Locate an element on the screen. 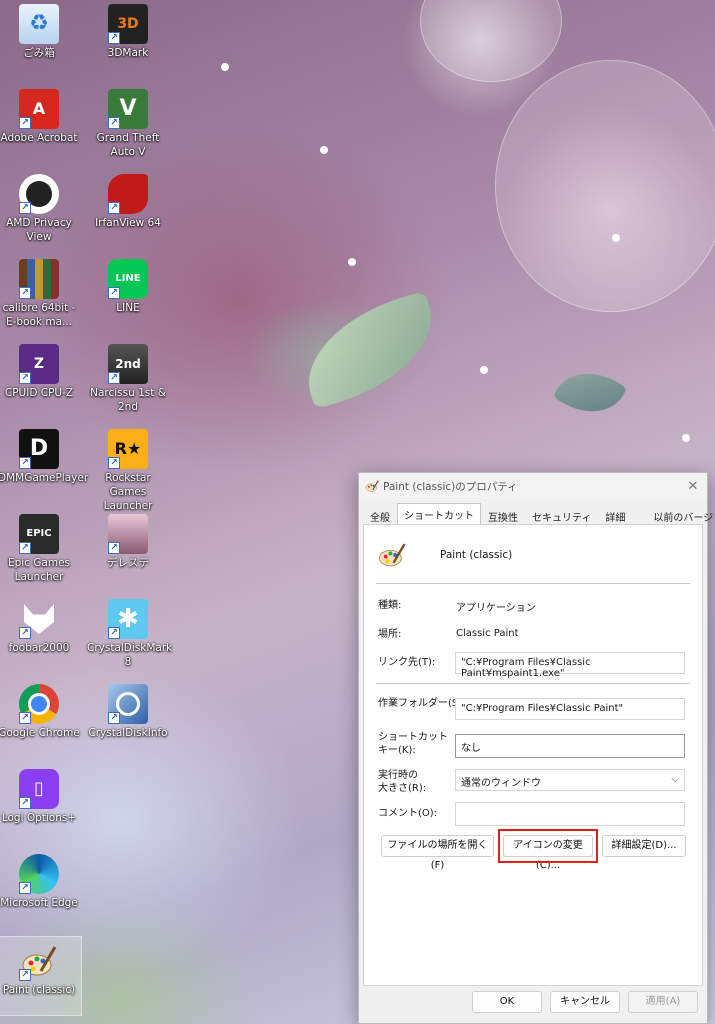 This screenshot has height=1024, width=715. app-header: Paint (classic) is located at coordinates (445, 555).